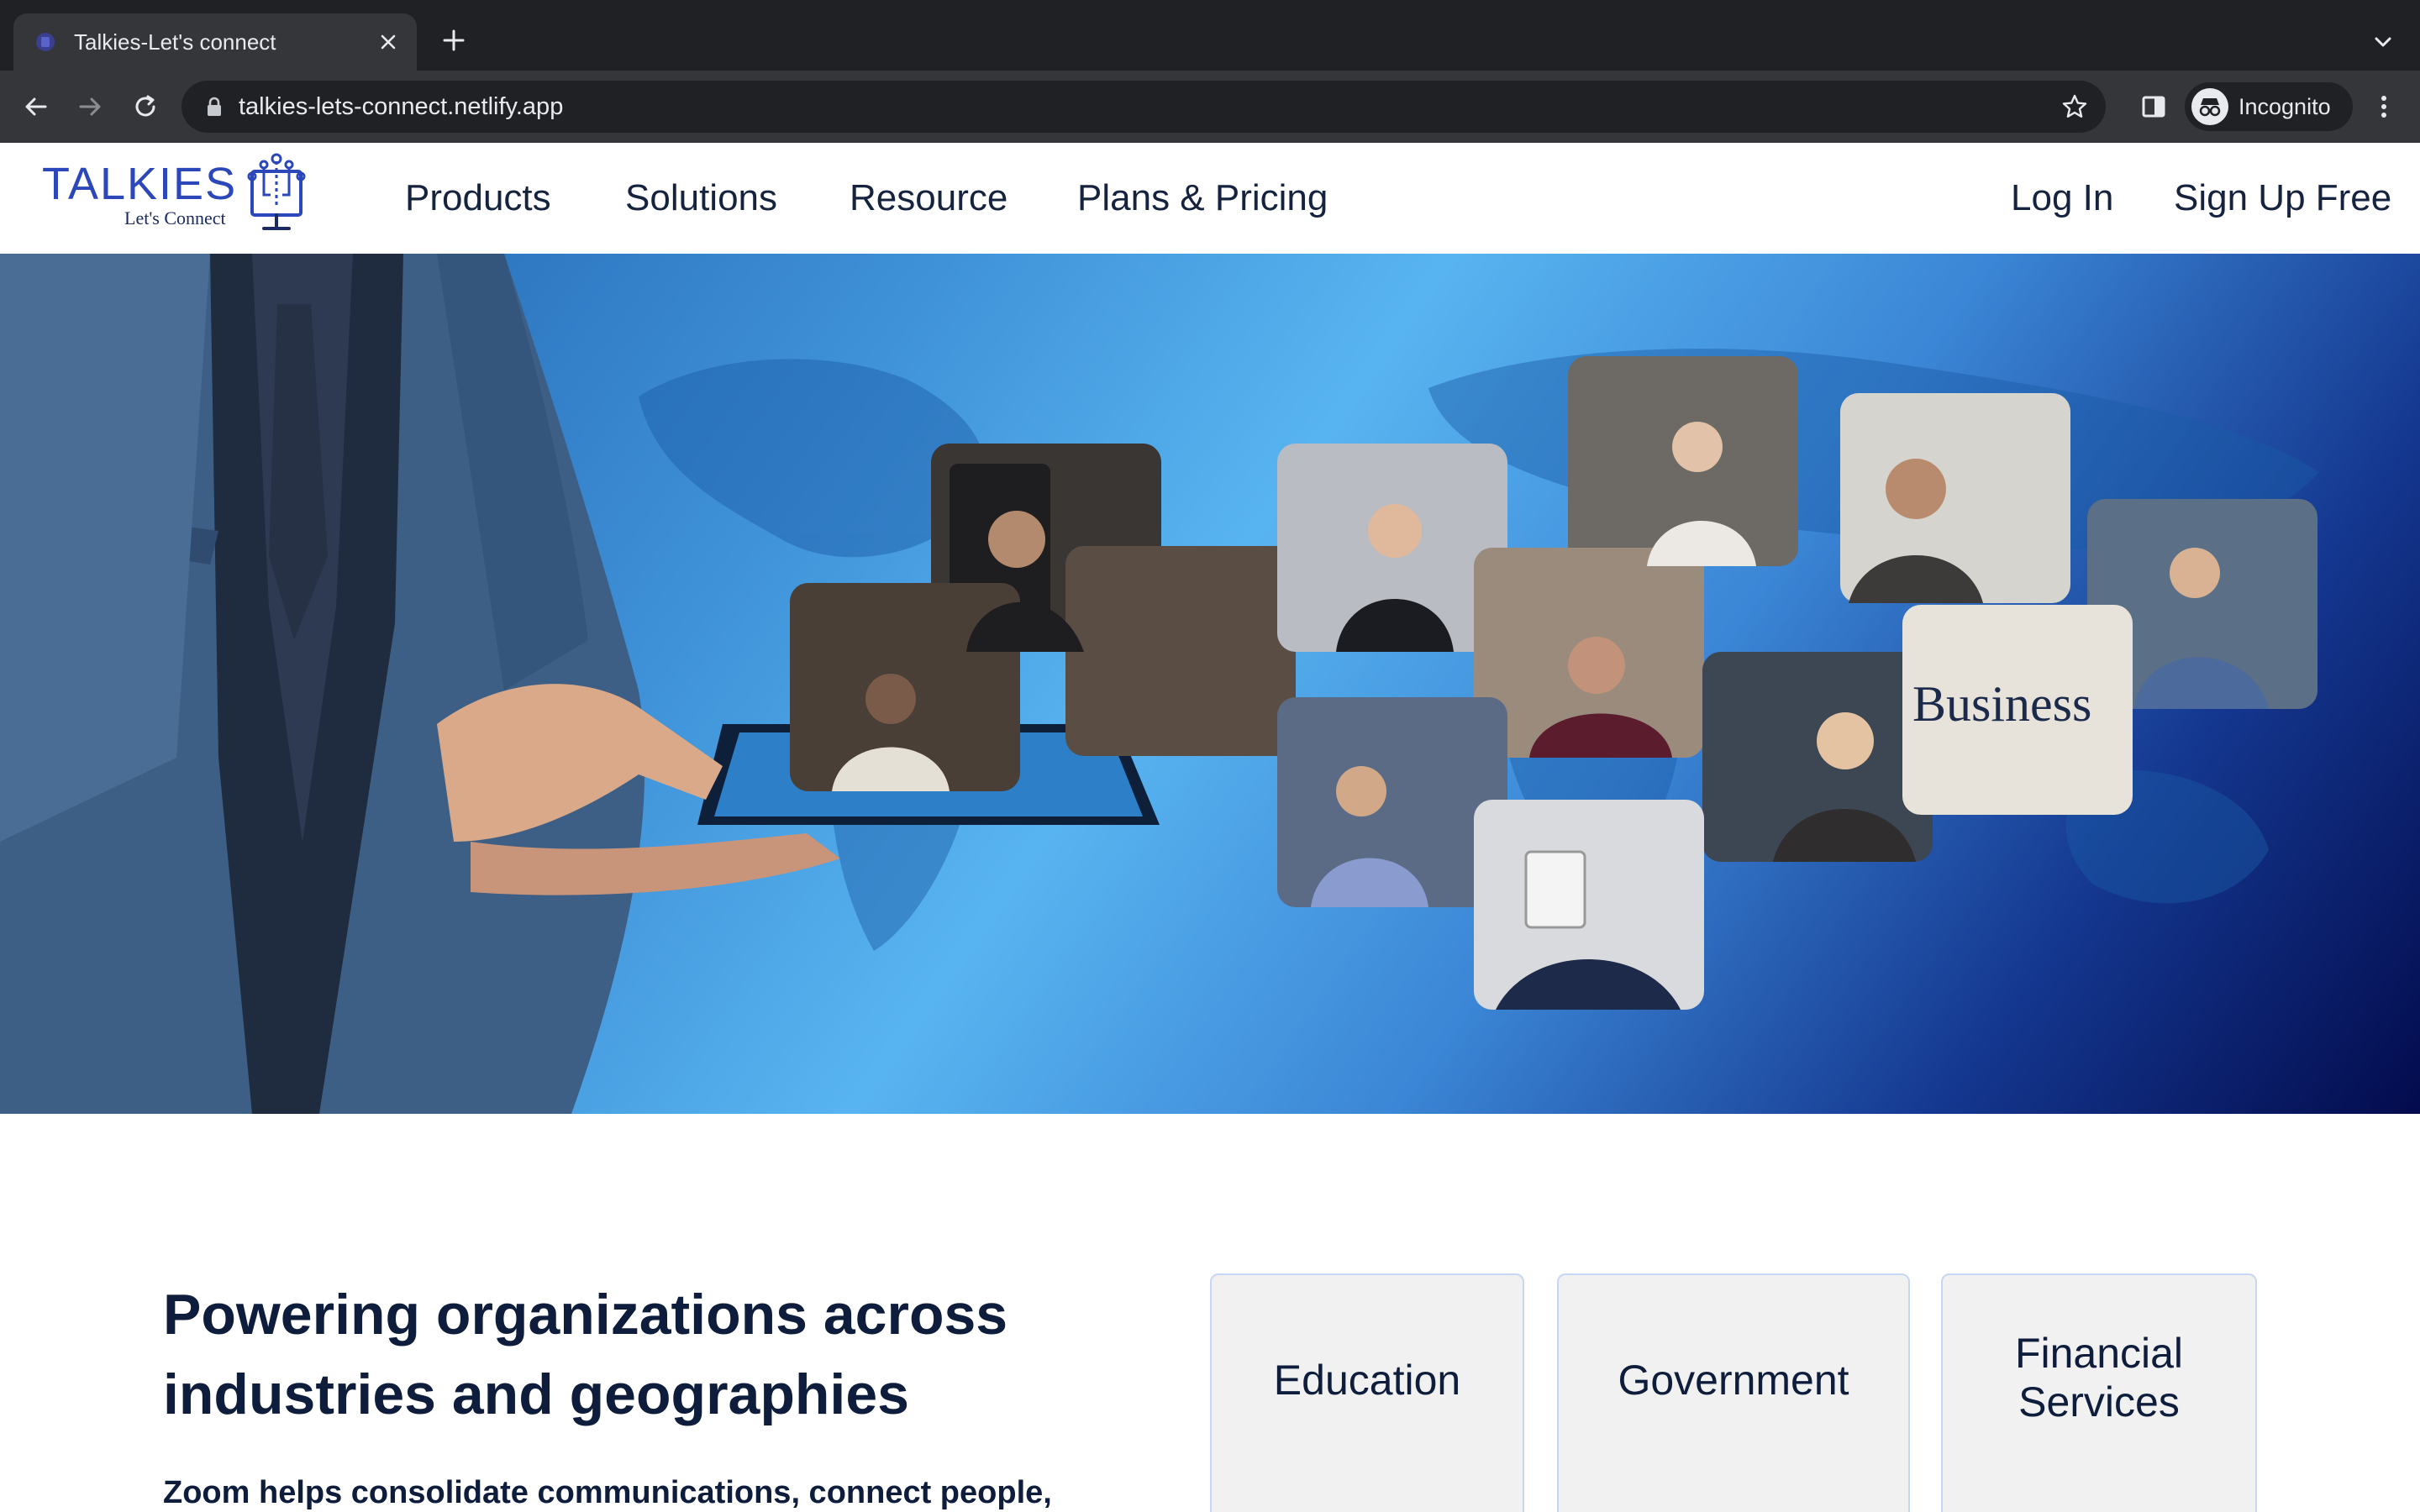  I want to click on bookmark-star-icon, so click(2074, 106).